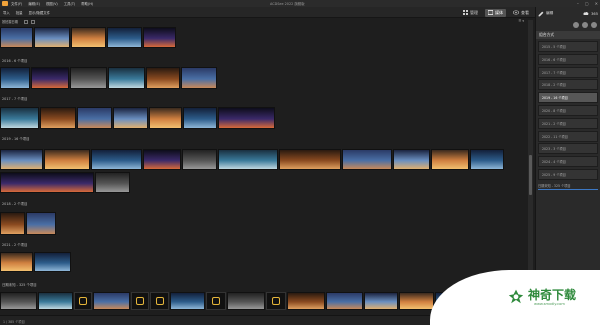 Image resolution: width=600 pixels, height=325 pixels. I want to click on sidebar-group-item: 2024 - 4 个项目, so click(568, 162).